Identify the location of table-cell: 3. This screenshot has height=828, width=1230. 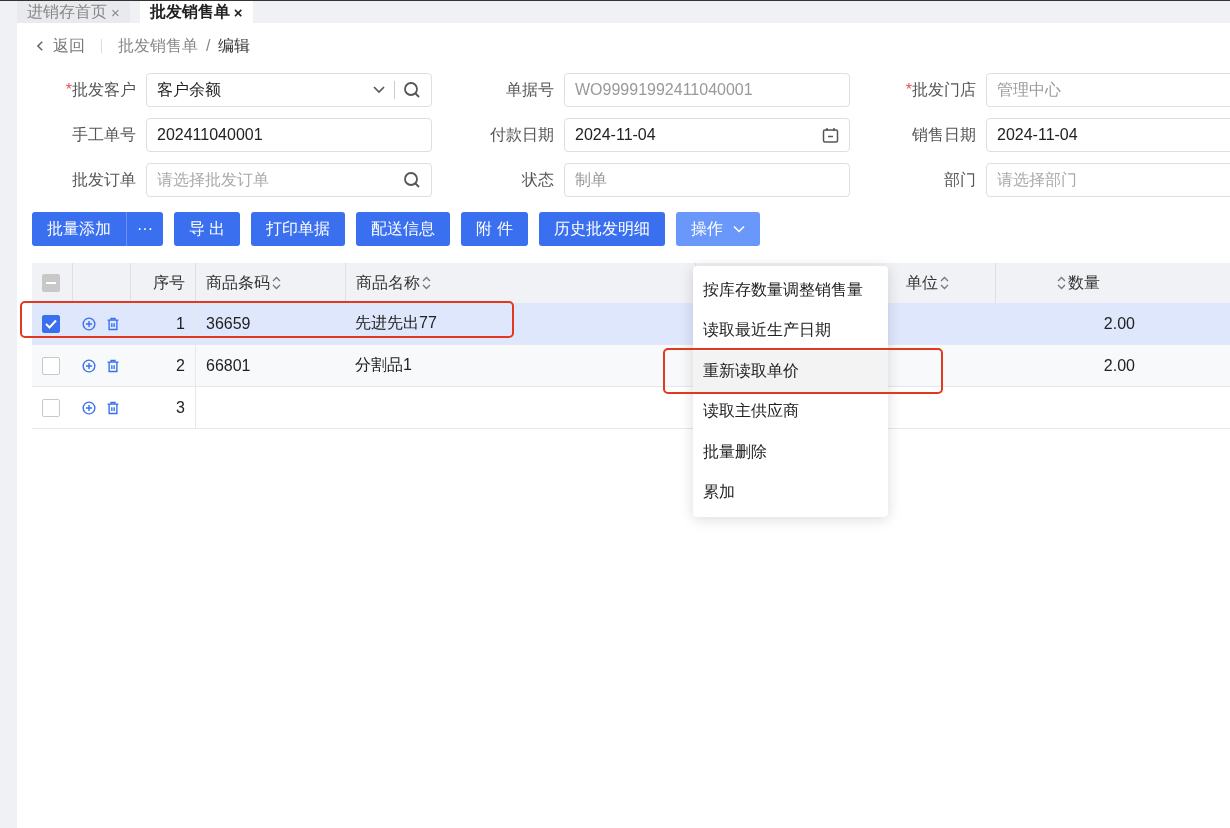
(180, 407).